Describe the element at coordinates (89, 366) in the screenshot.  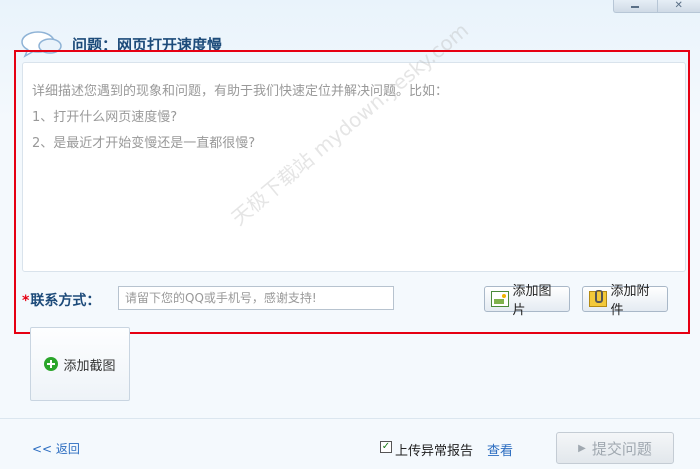
I see `add-screenshot-label: 添加截图` at that location.